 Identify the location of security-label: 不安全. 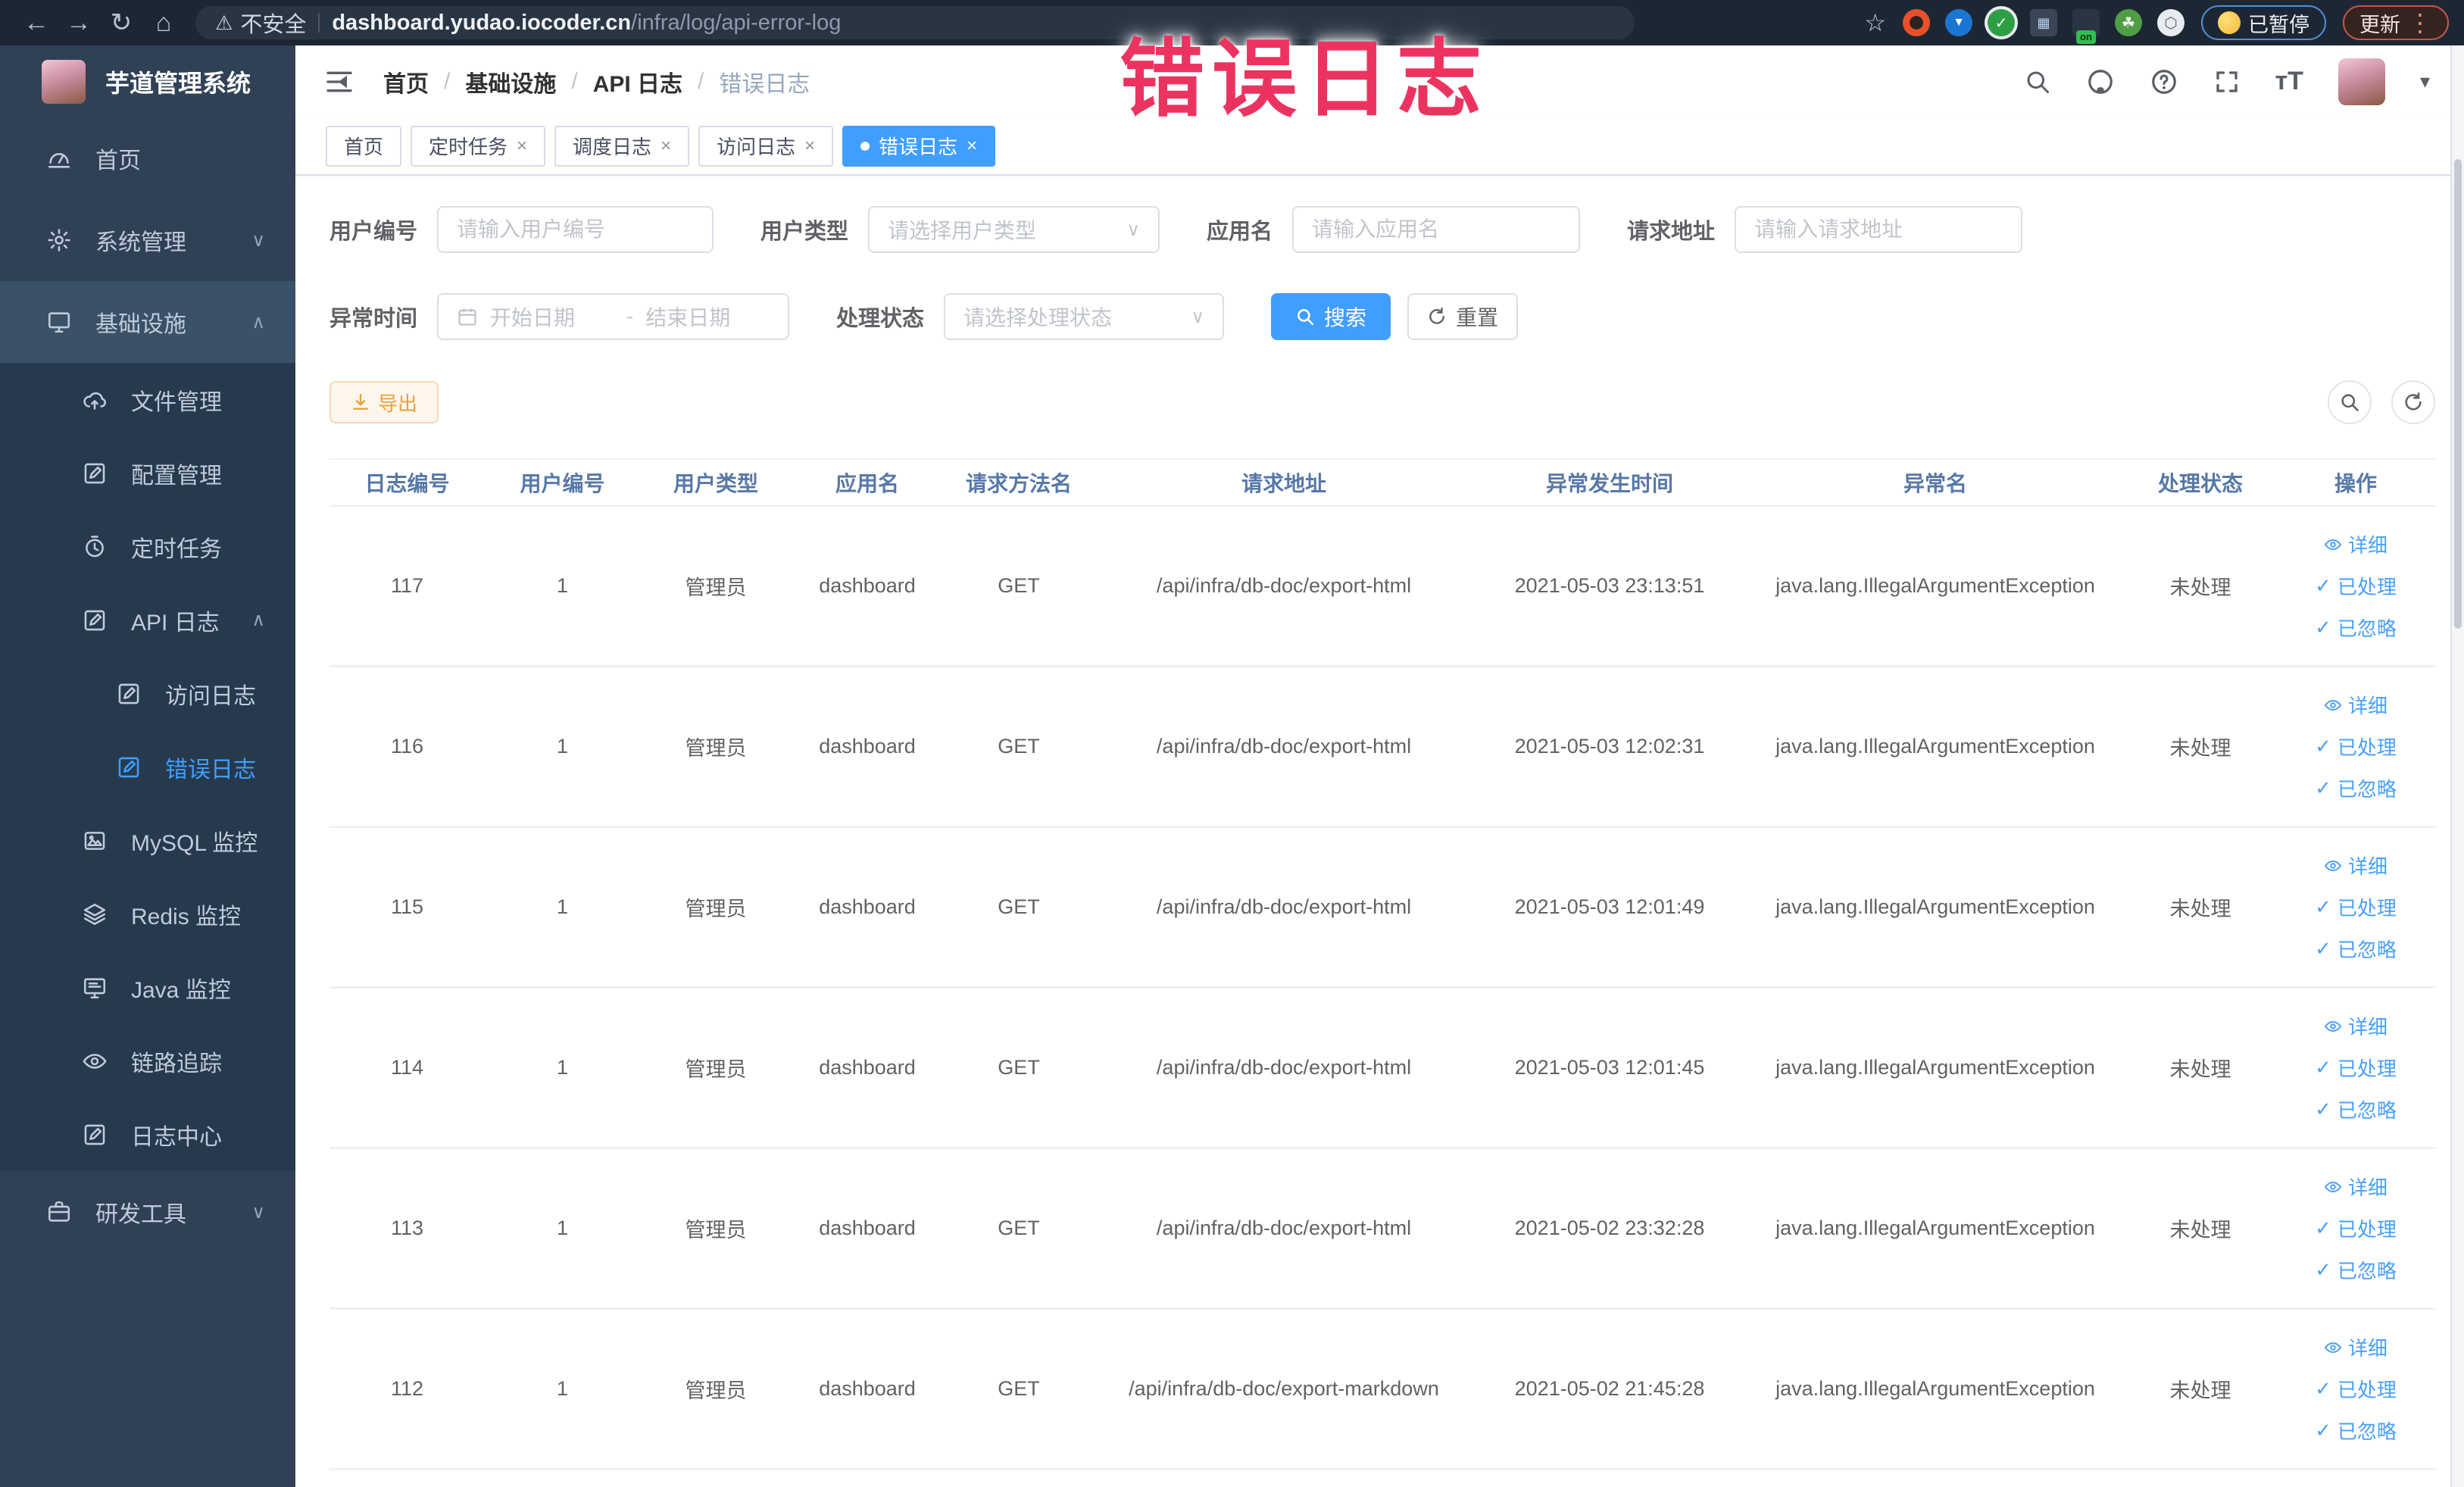
(273, 23).